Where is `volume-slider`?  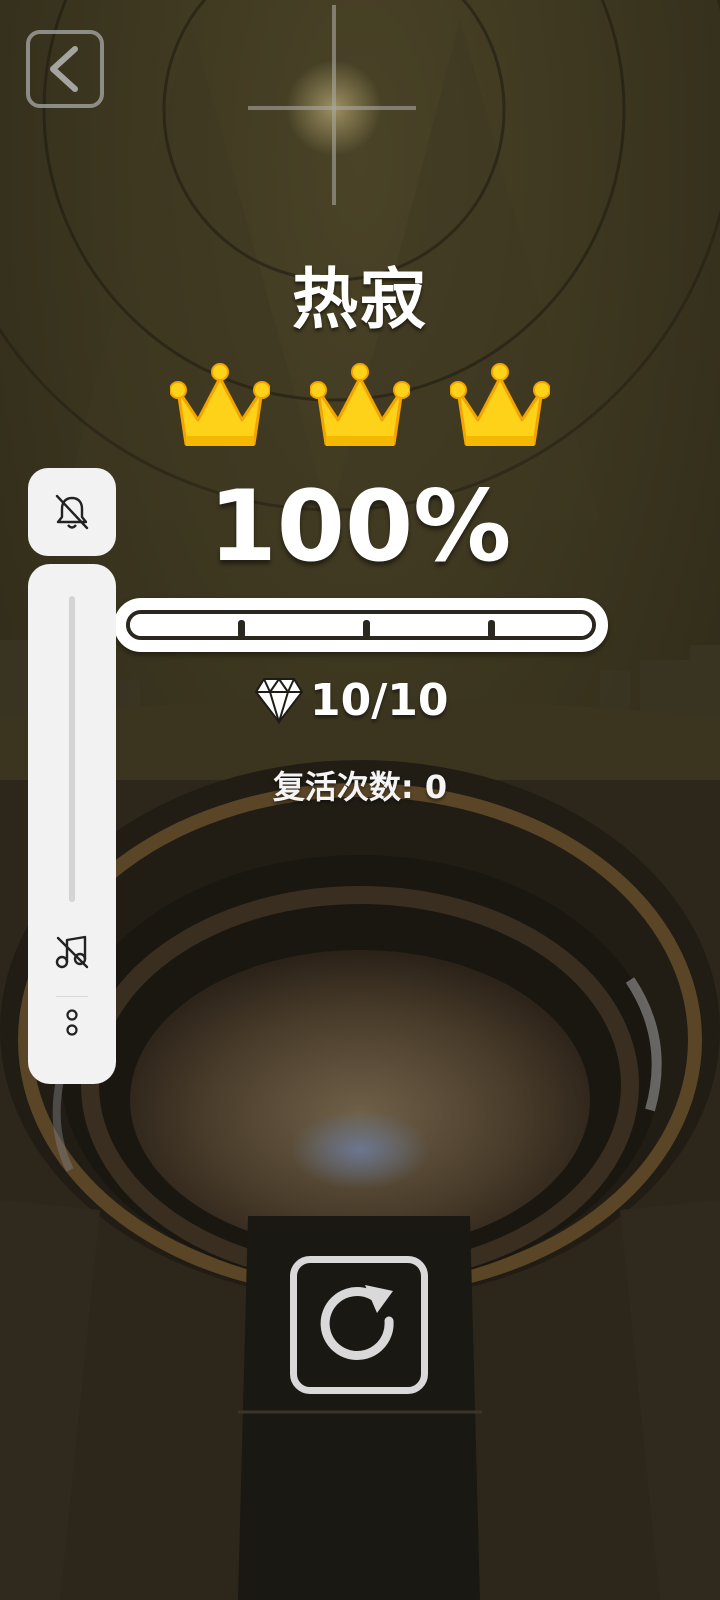
volume-slider is located at coordinates (72, 749).